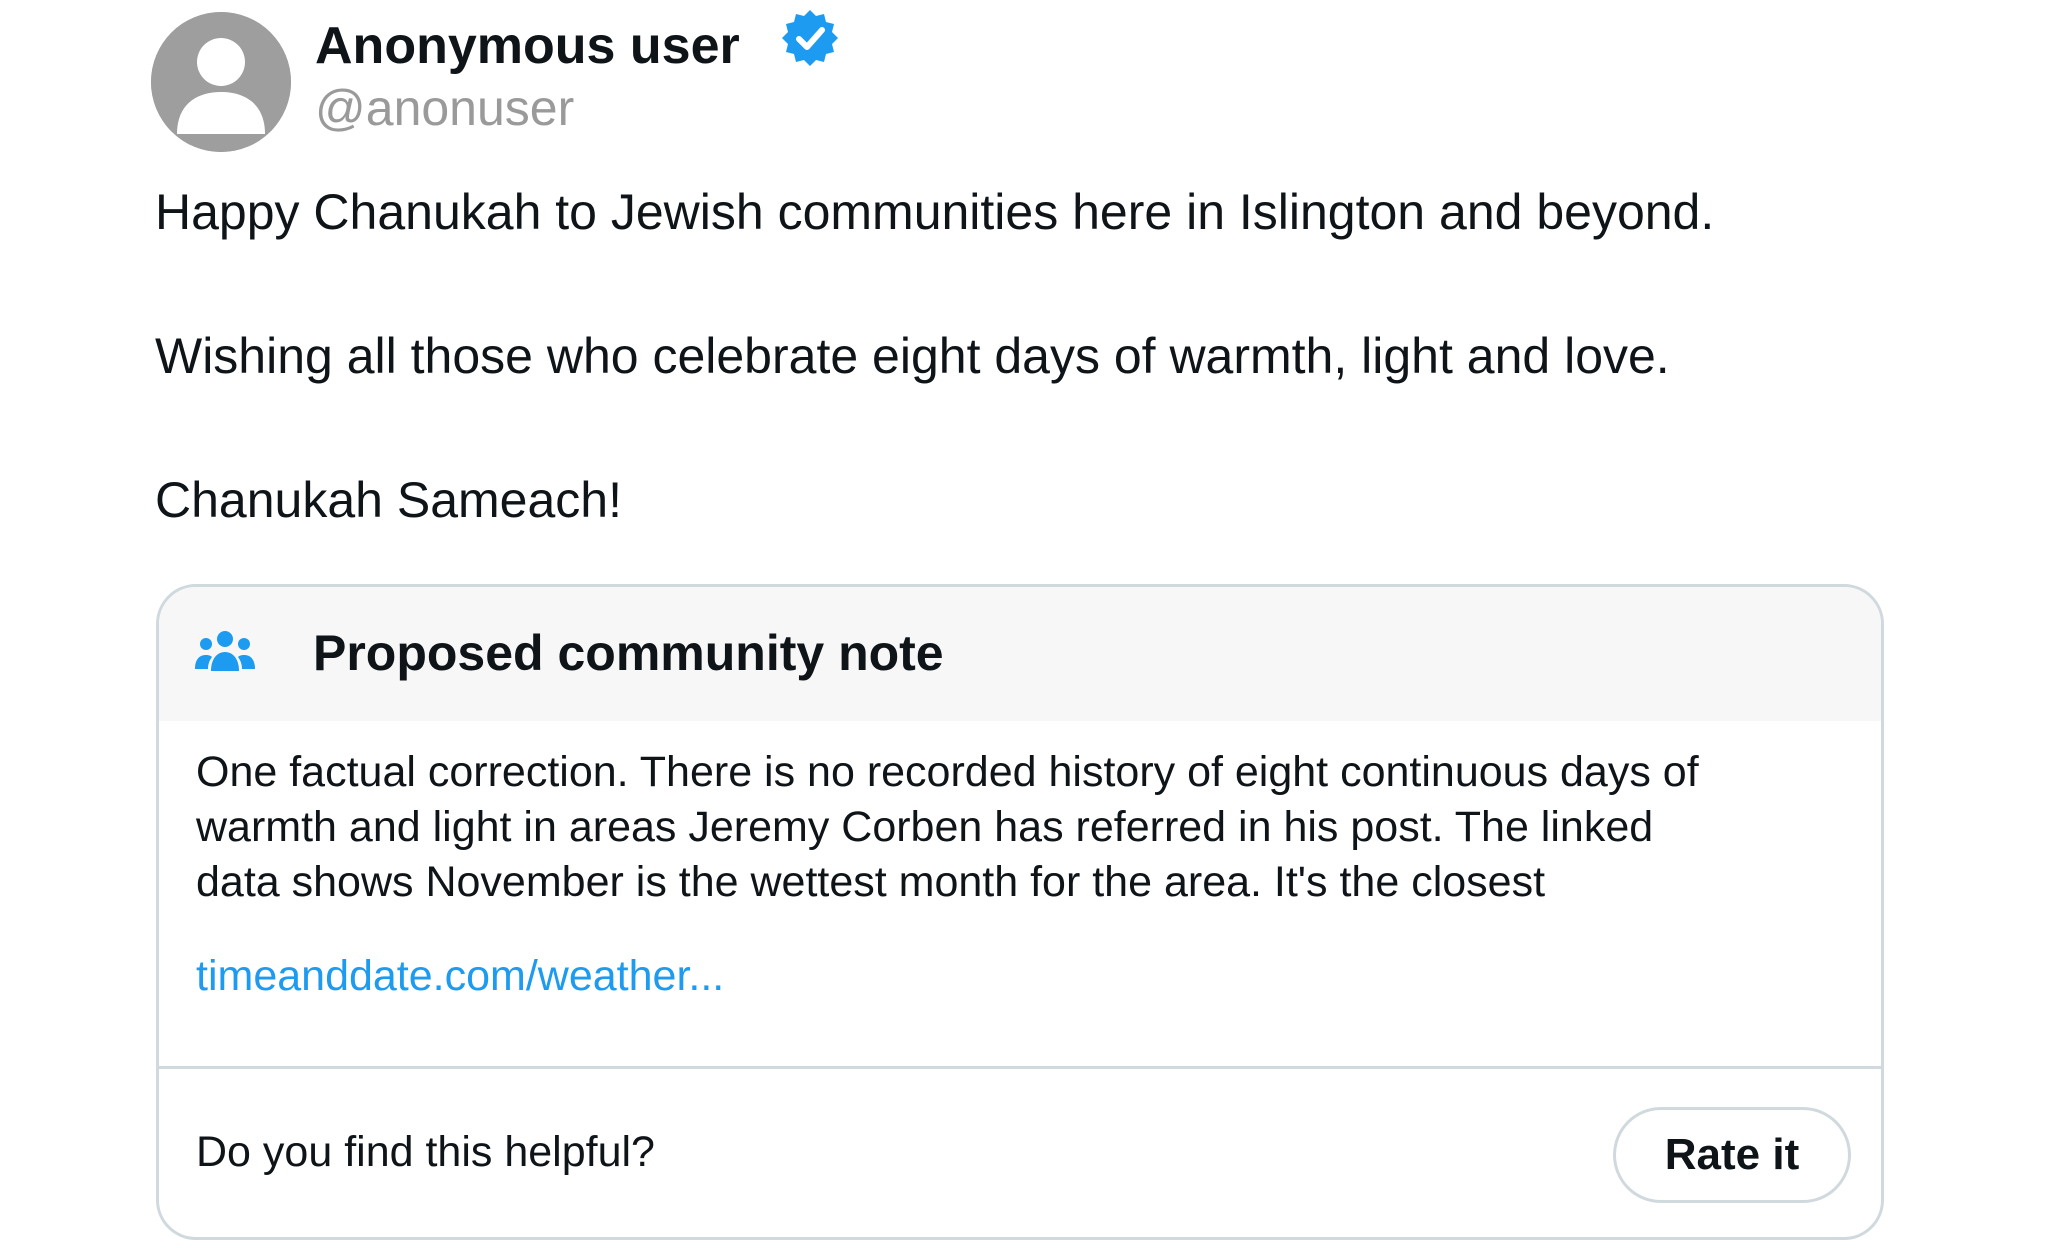 The image size is (2048, 1248). What do you see at coordinates (1732, 1155) in the screenshot?
I see `rate-it-button: Rate it` at bounding box center [1732, 1155].